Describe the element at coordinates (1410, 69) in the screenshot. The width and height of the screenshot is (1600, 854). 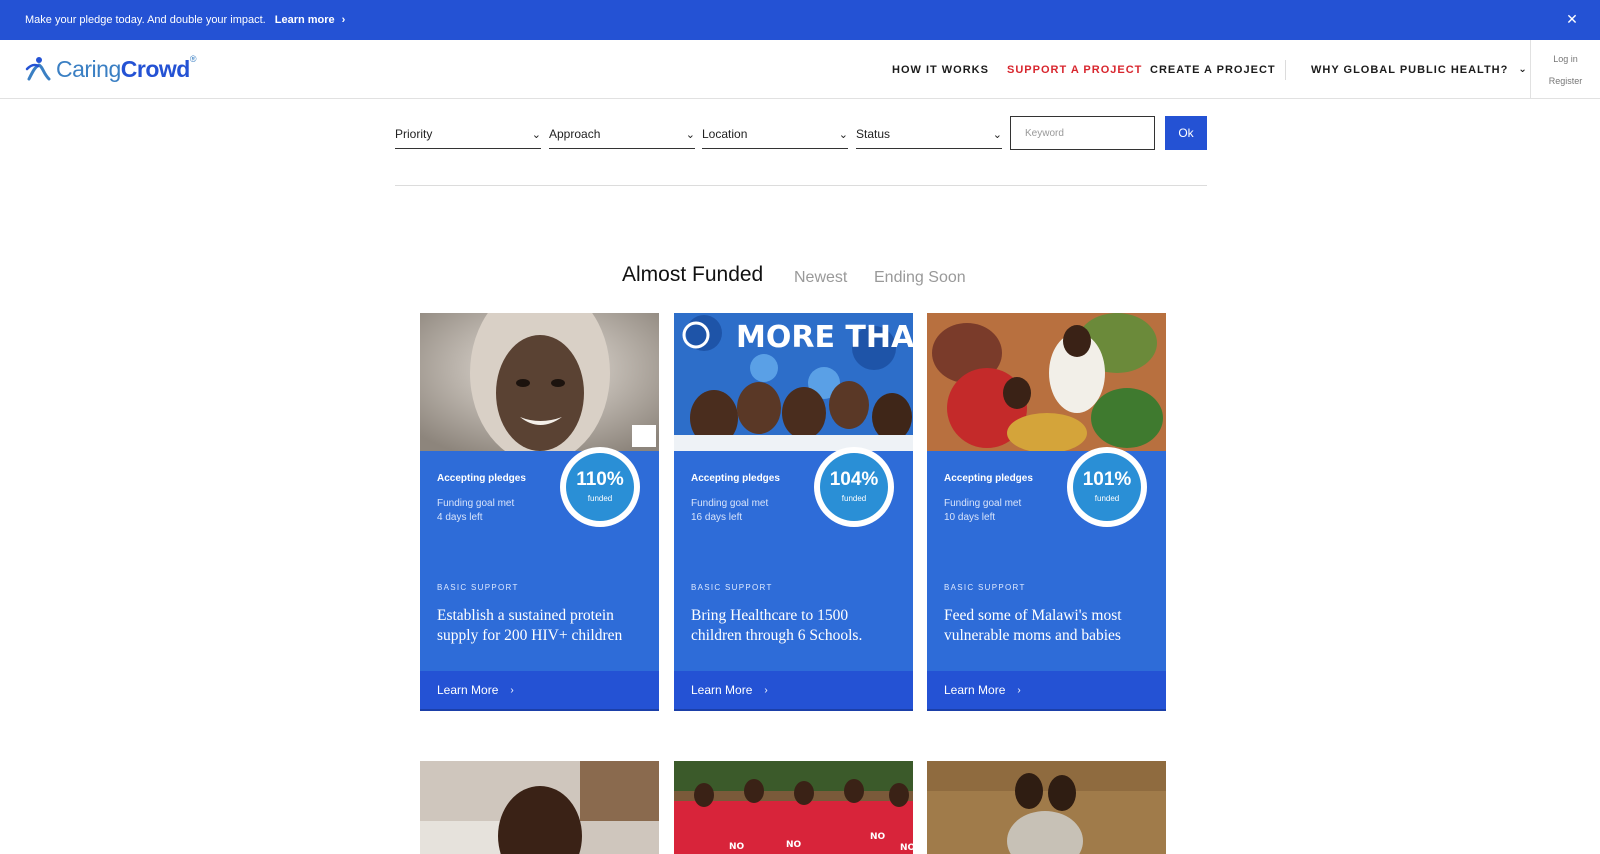
I see `nav-why-label: WHY GLOBAL PUBLIC HEALTH?` at that location.